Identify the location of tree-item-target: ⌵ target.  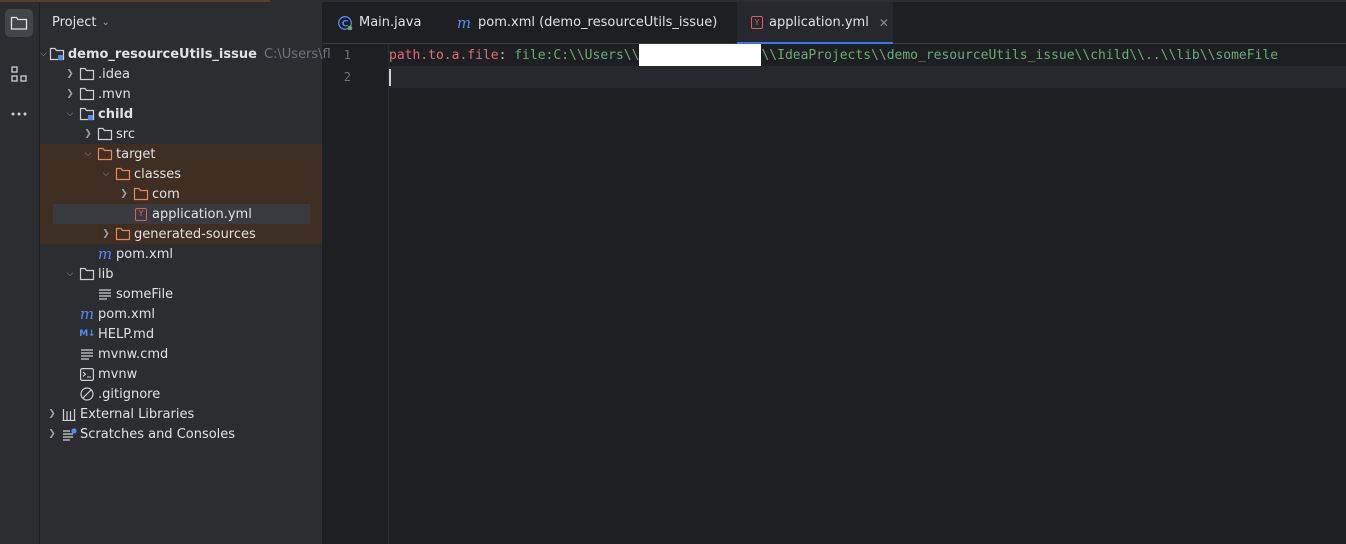
(181, 154).